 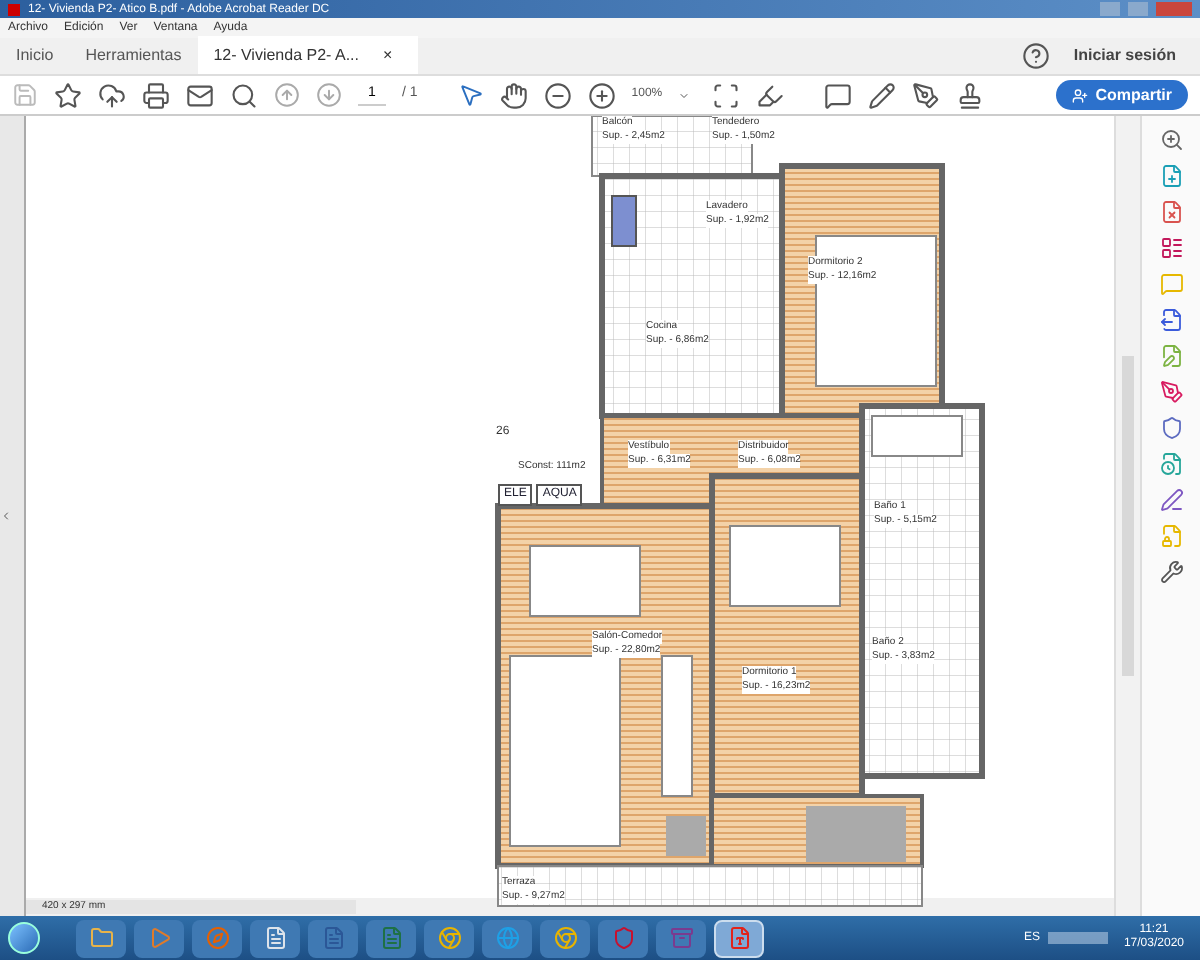 I want to click on next-page-icon, so click(x=329, y=95).